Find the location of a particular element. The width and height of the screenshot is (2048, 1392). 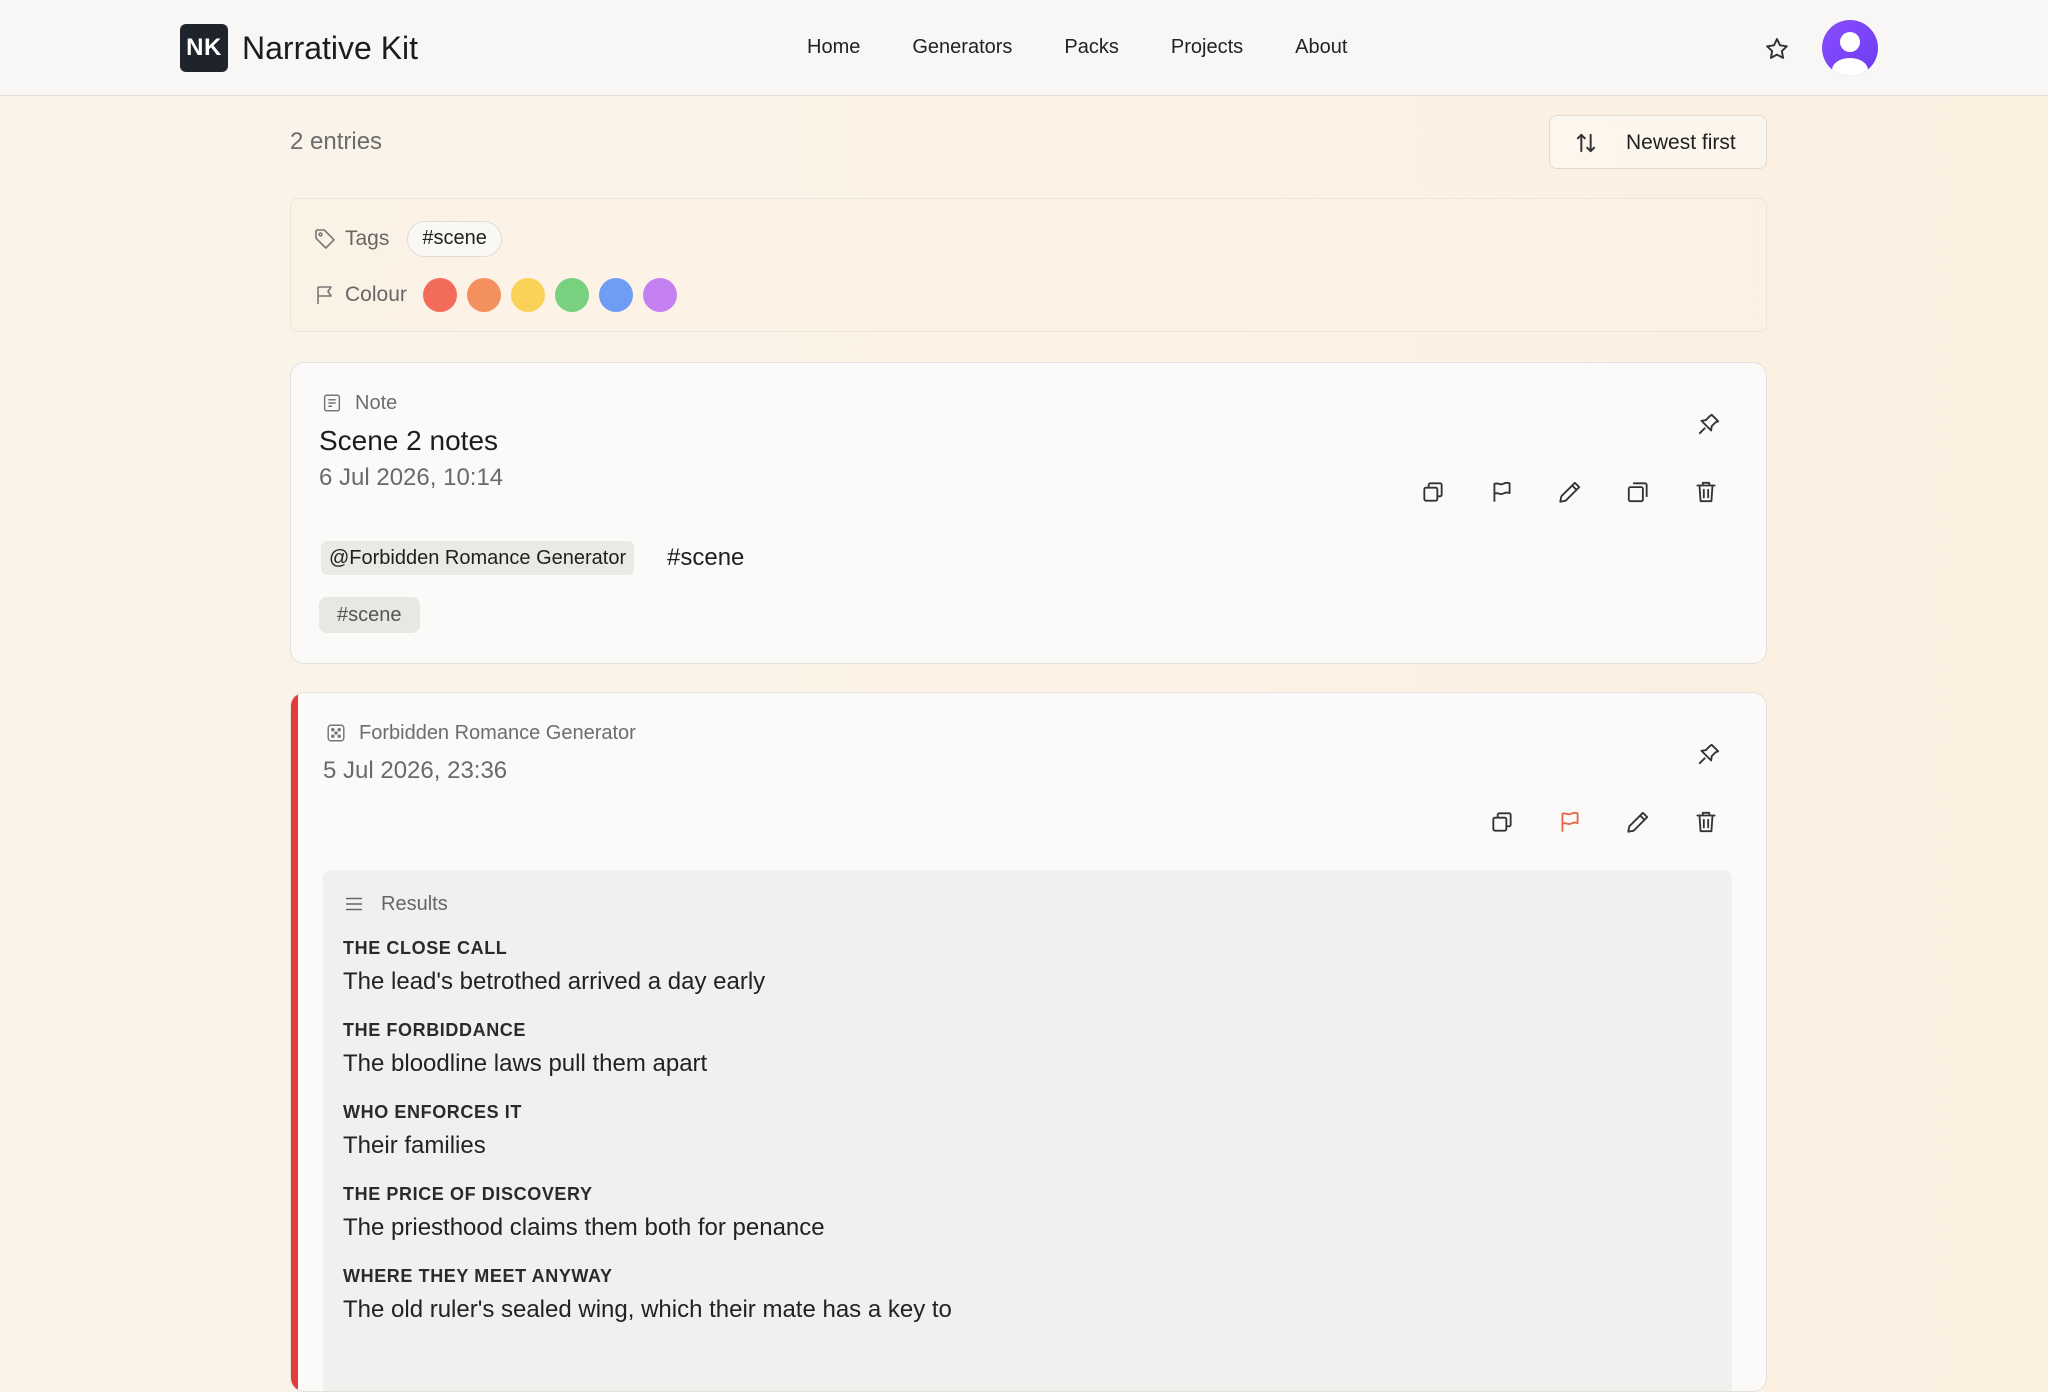

result-heading: WHO ENFORCES IT is located at coordinates (432, 1112).